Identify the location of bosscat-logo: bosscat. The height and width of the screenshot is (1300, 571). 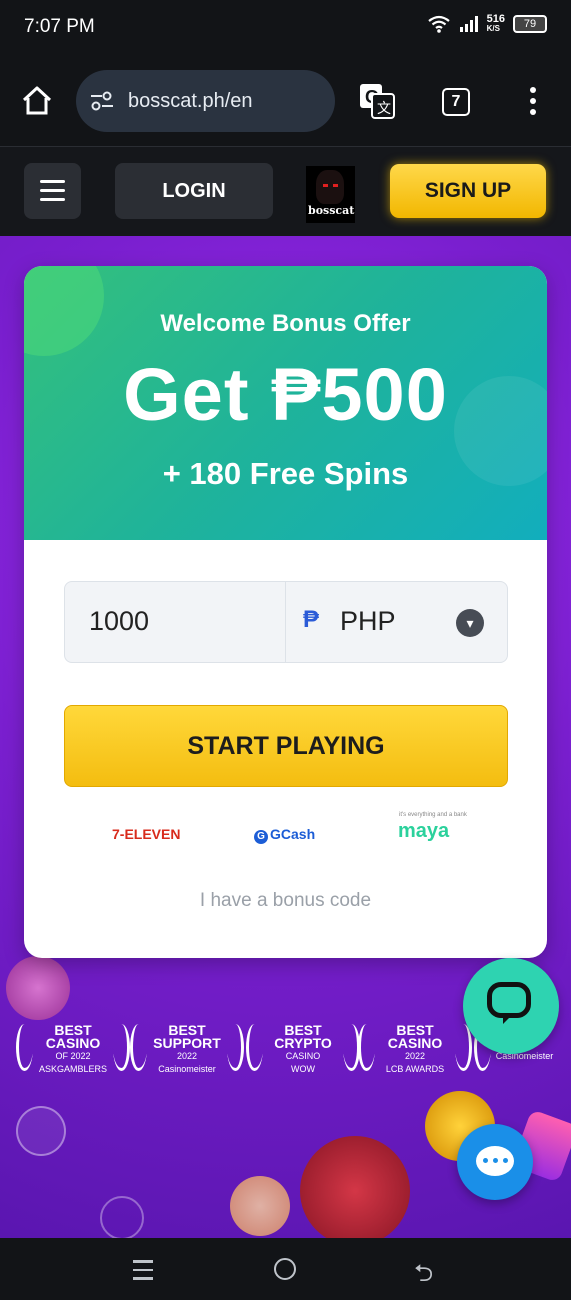
(330, 194).